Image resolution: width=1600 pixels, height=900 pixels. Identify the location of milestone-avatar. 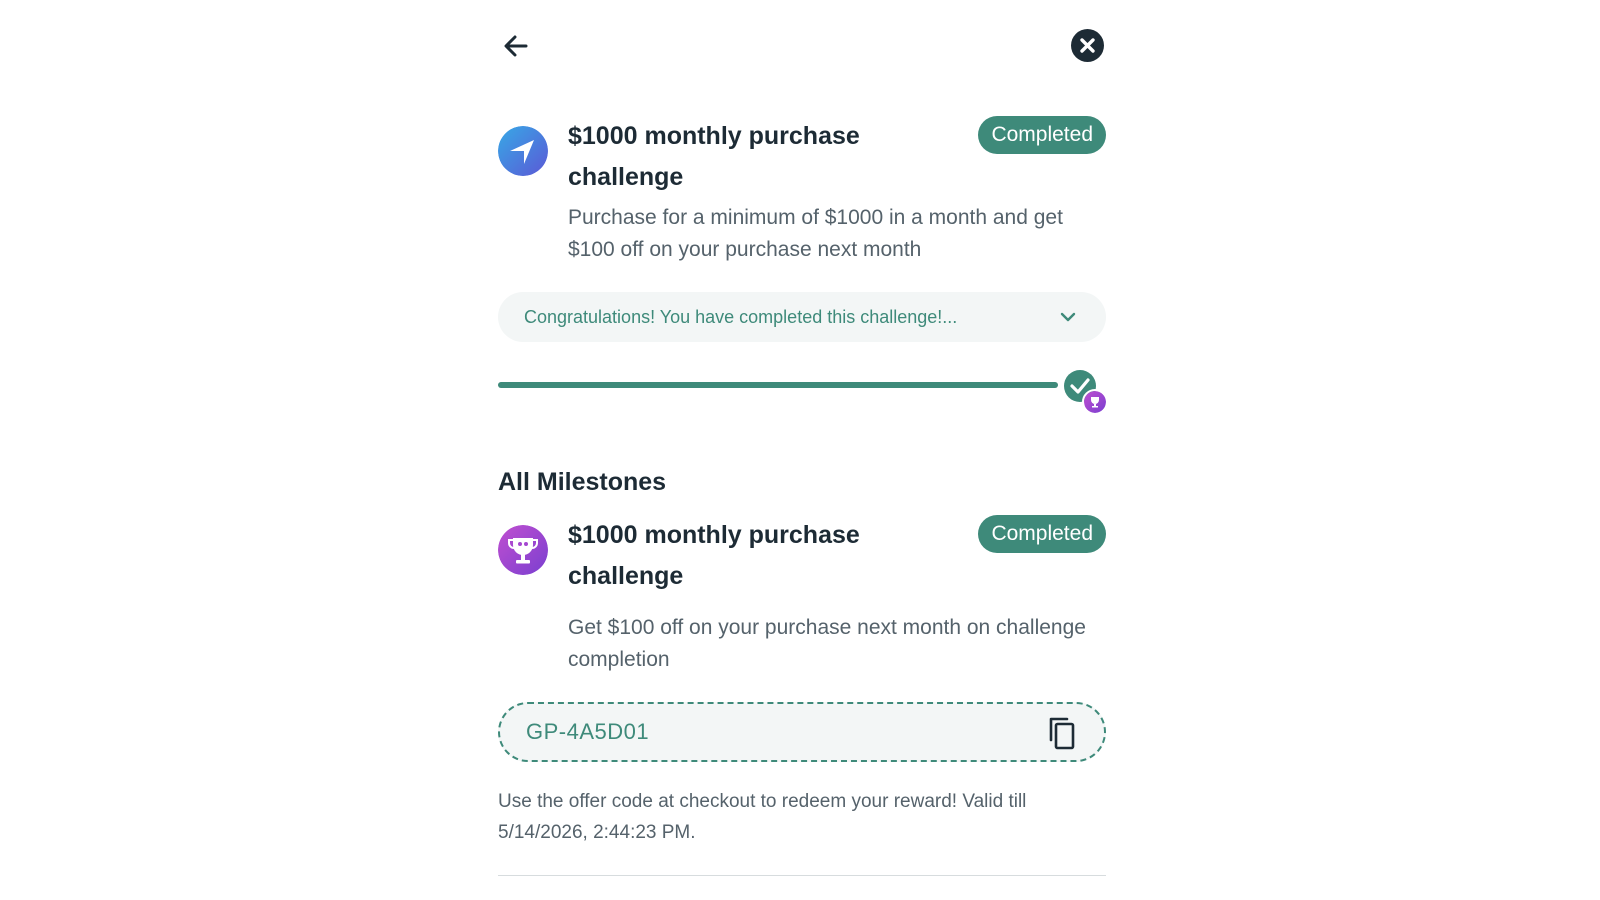
(523, 550).